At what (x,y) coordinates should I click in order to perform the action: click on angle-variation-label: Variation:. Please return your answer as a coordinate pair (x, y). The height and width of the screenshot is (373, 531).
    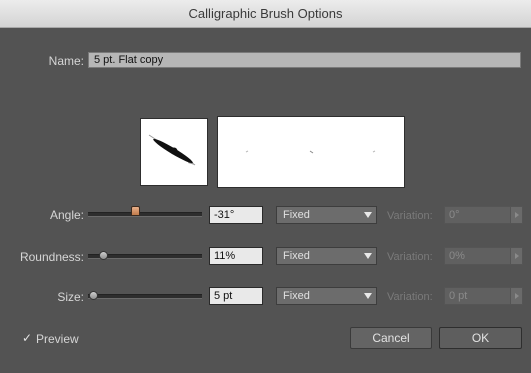
    Looking at the image, I should click on (410, 216).